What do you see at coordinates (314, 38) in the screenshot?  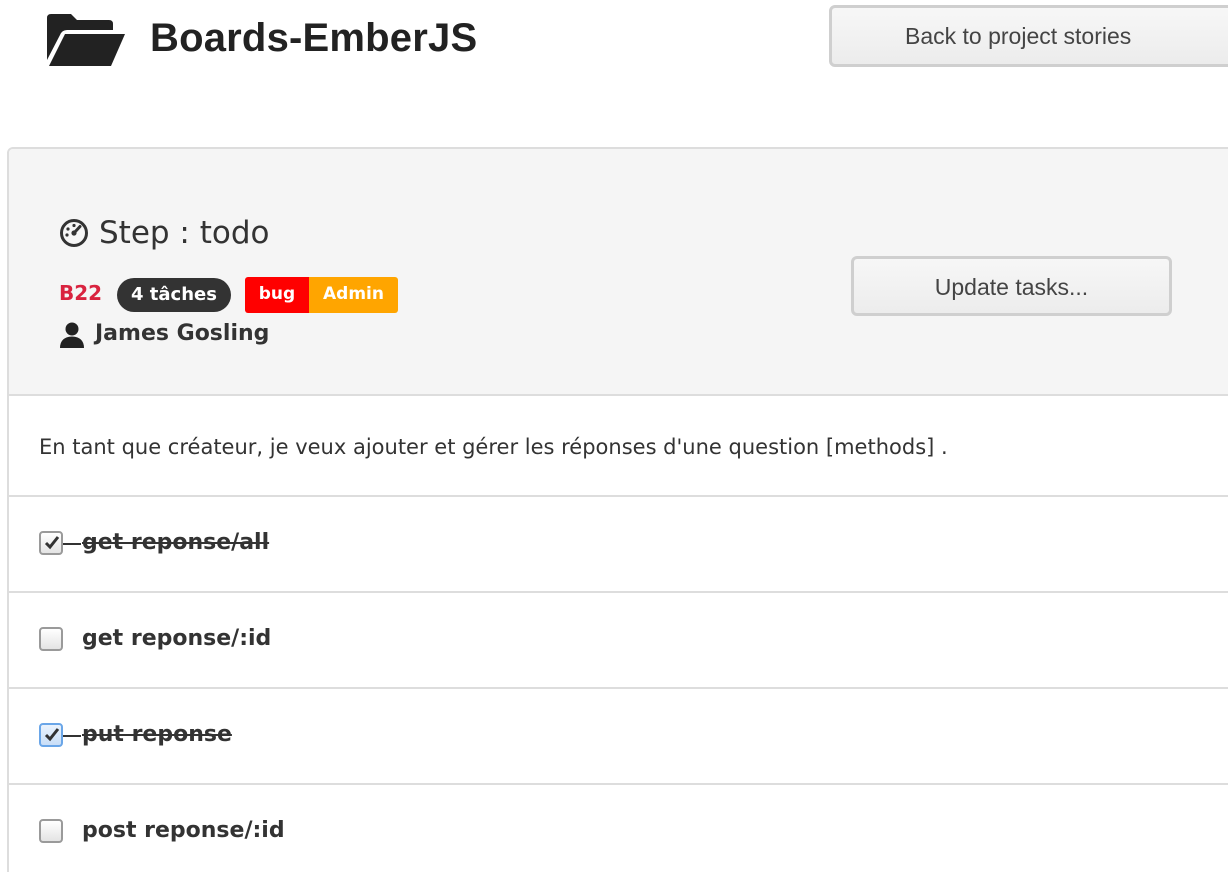 I see `project-title: Boards-EmberJS` at bounding box center [314, 38].